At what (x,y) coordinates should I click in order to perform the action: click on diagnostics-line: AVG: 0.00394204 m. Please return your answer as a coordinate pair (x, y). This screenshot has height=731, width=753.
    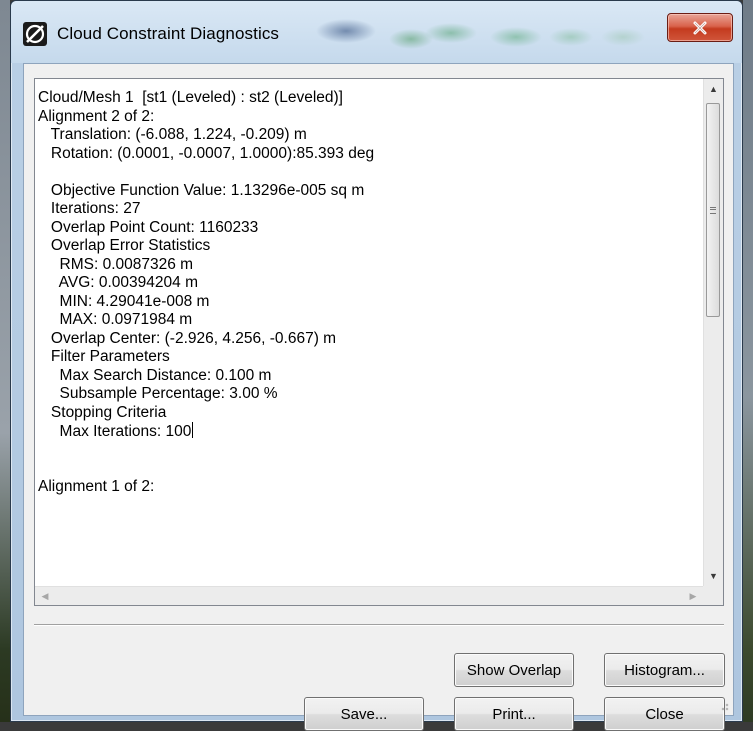
    Looking at the image, I should click on (118, 282).